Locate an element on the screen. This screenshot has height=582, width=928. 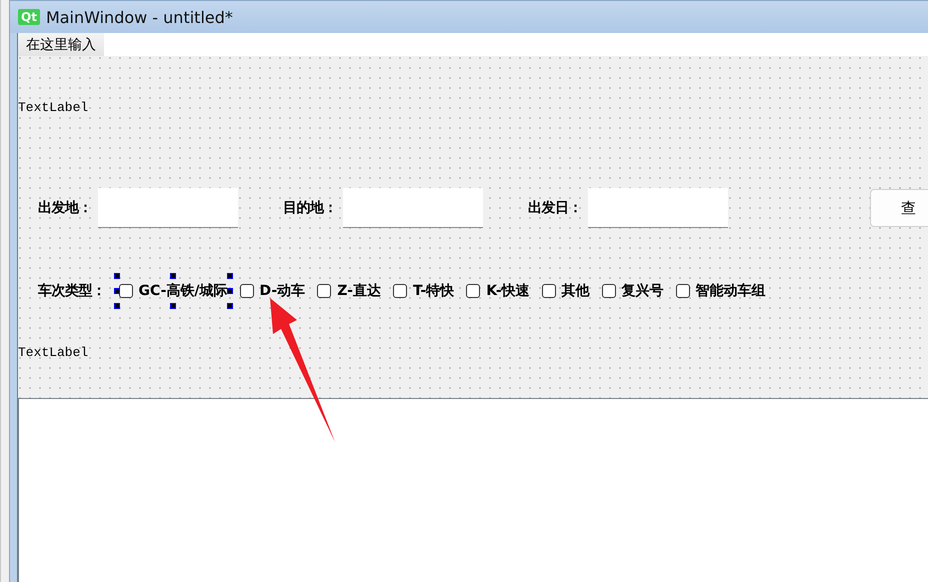
field-label: 目的地： is located at coordinates (310, 208).